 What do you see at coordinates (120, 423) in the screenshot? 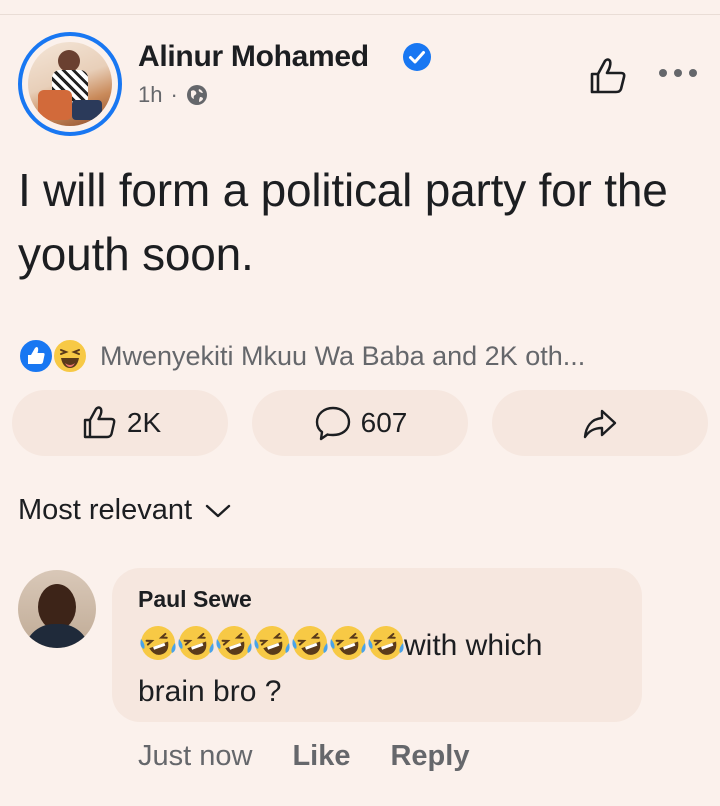
I see `like-button: 2K` at bounding box center [120, 423].